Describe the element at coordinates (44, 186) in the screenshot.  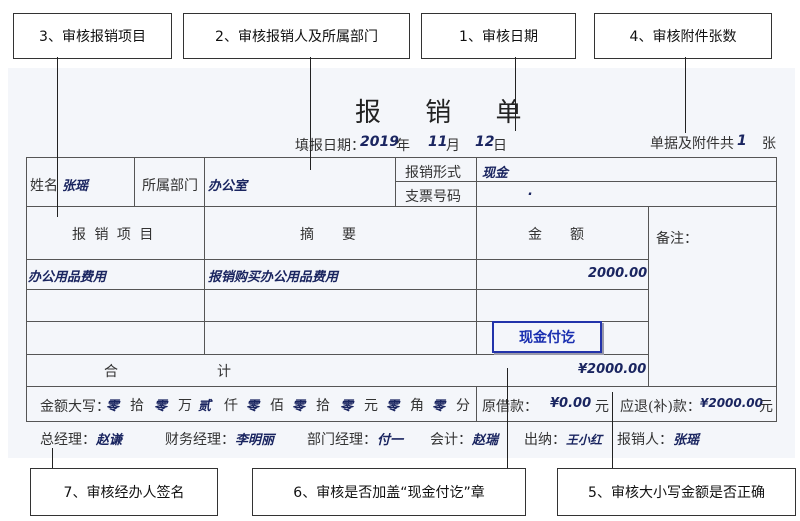
I see `name-label: 姓名` at that location.